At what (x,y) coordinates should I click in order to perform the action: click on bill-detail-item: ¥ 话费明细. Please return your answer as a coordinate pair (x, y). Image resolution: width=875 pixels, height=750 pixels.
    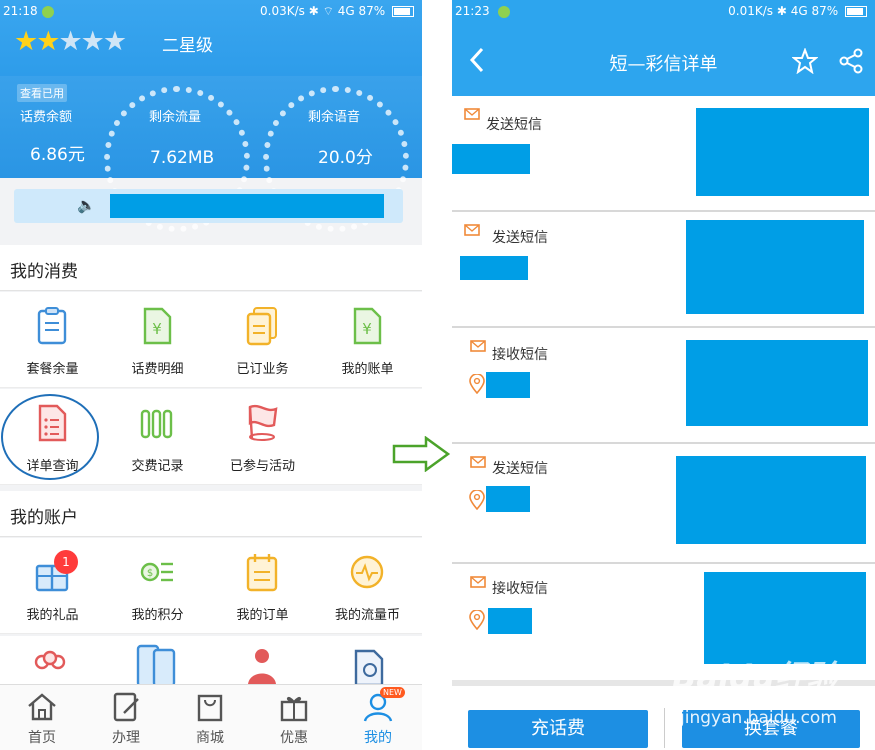
    Looking at the image, I should click on (157, 340).